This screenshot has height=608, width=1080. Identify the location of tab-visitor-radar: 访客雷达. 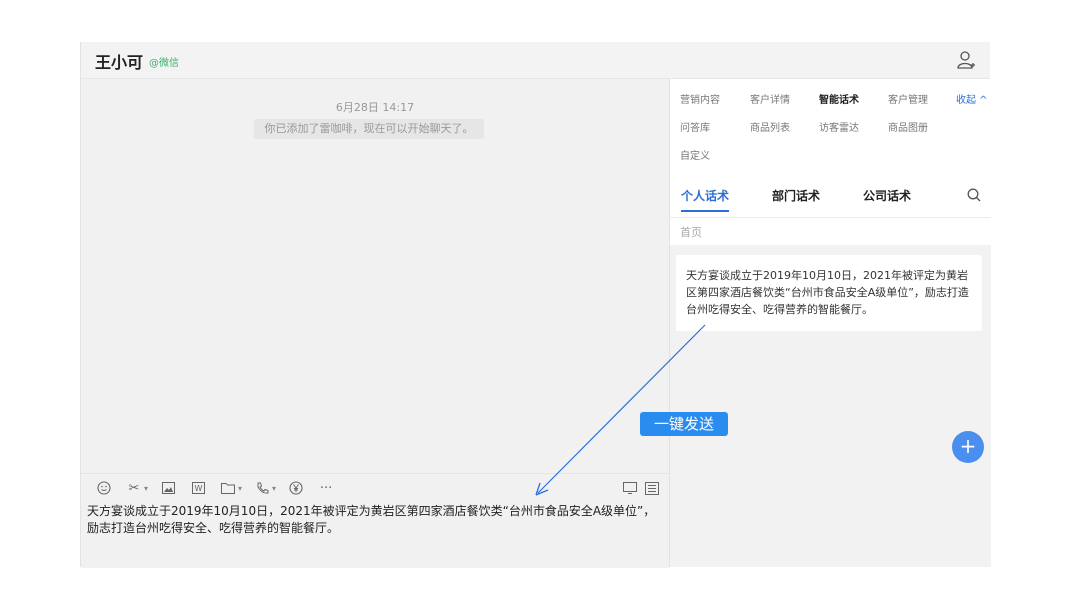
(853, 126).